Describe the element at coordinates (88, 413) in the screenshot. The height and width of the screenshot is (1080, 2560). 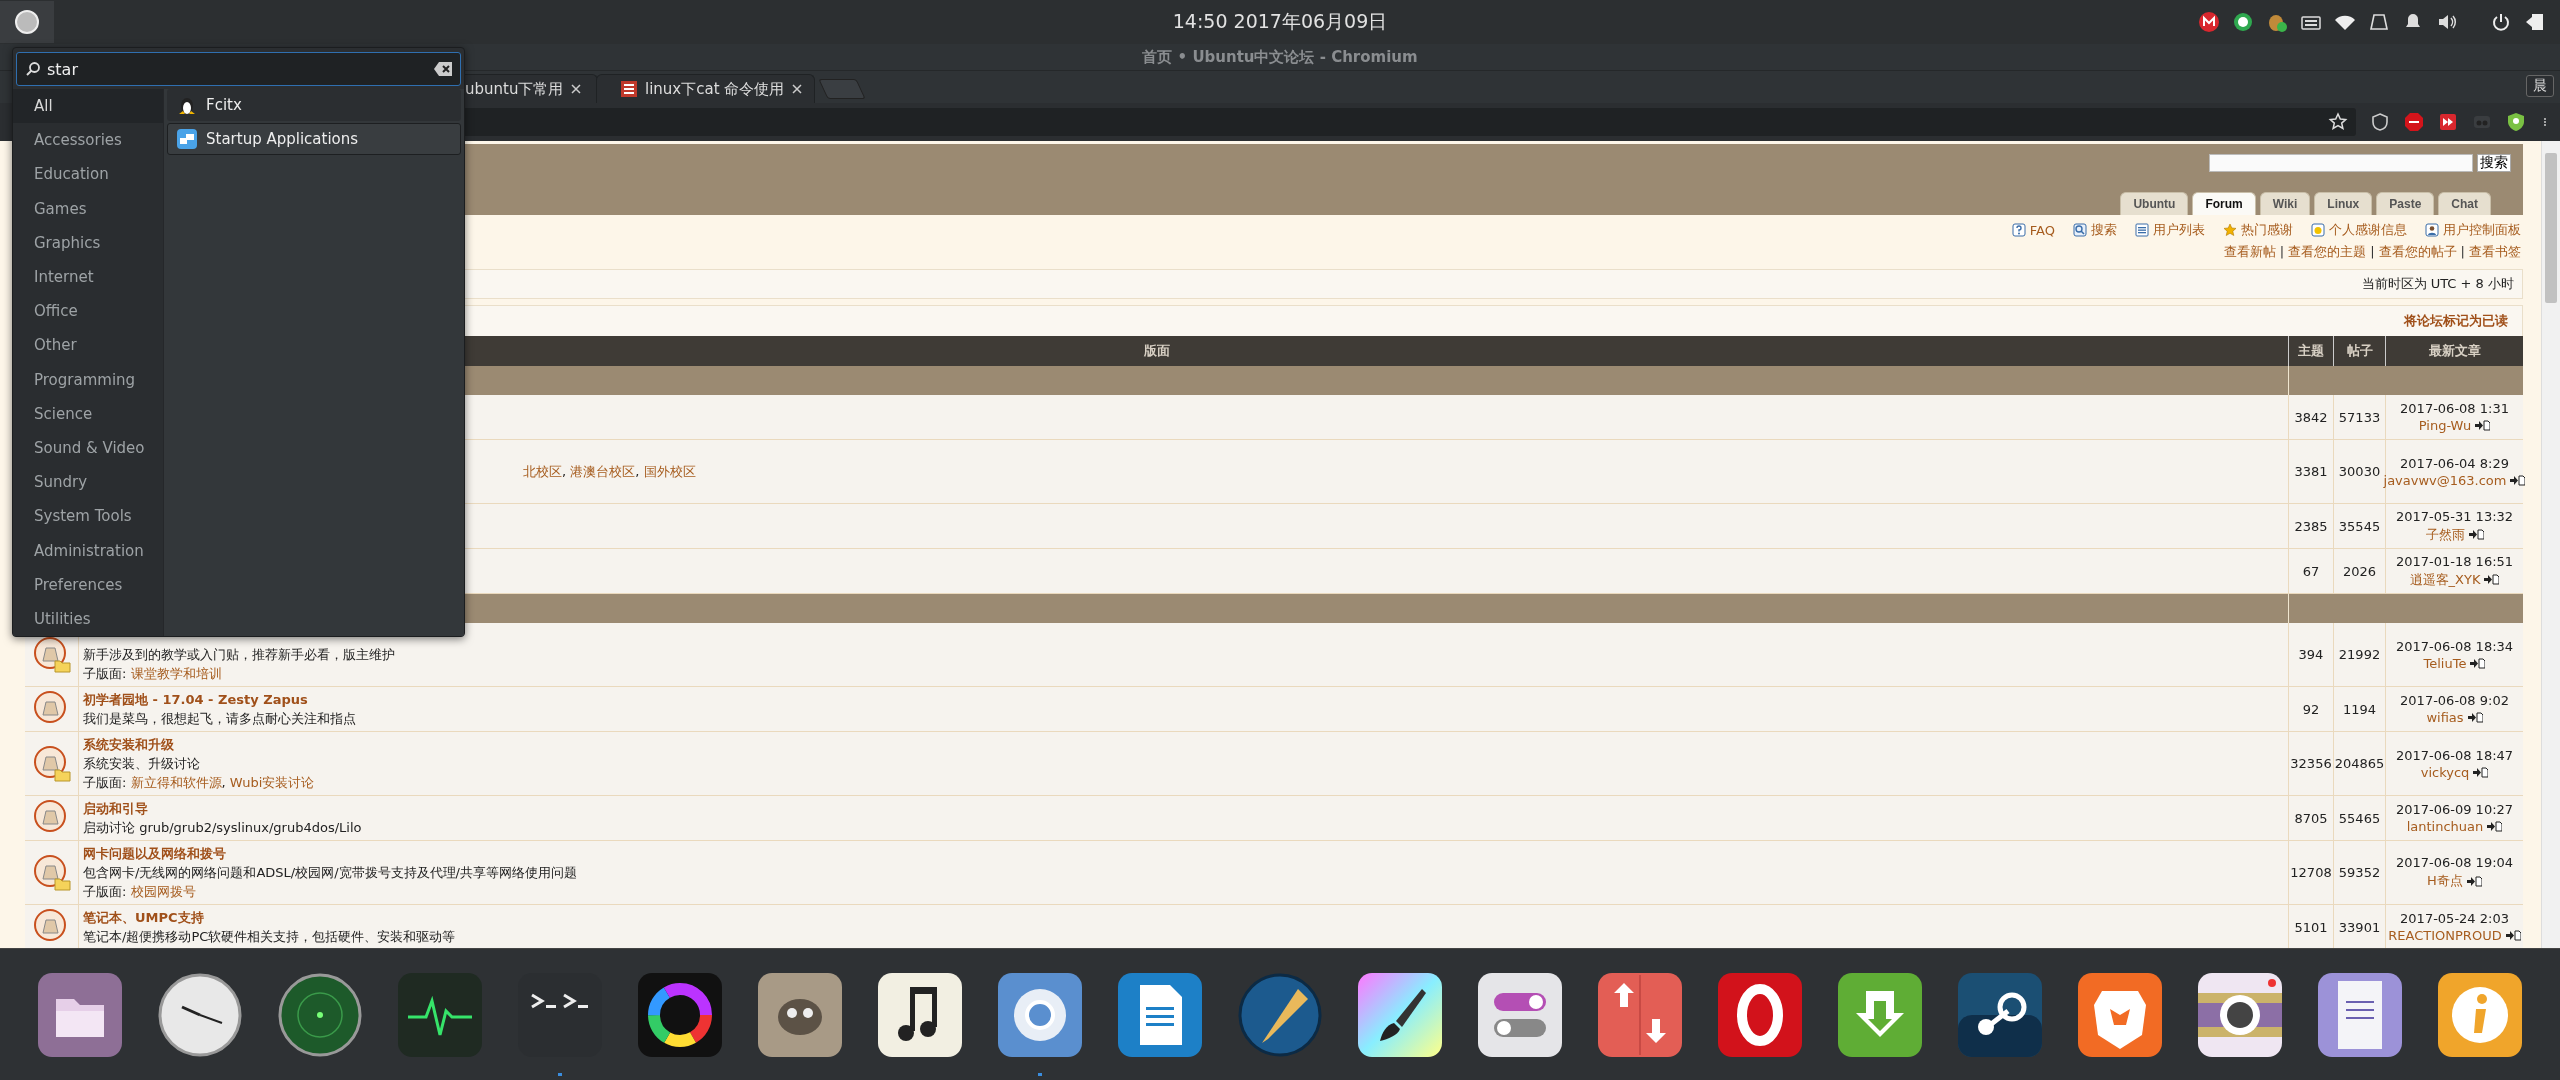
I see `category-item: Science` at that location.